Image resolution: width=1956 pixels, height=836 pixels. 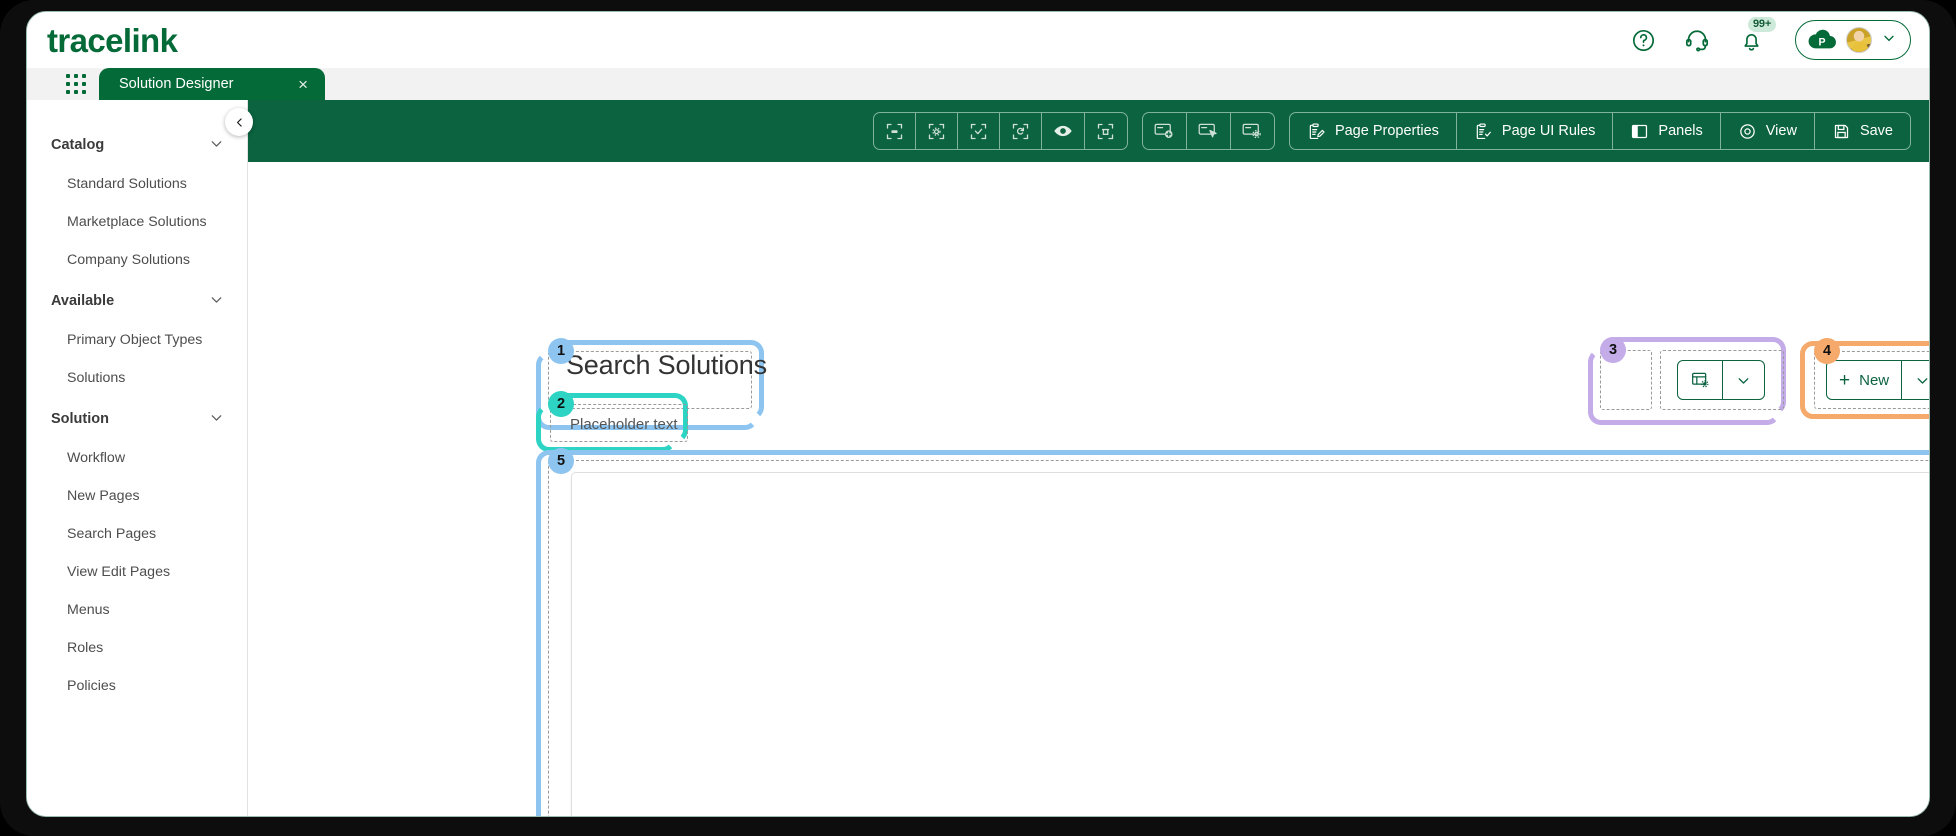 I want to click on grid-view-control, so click(x=1721, y=380).